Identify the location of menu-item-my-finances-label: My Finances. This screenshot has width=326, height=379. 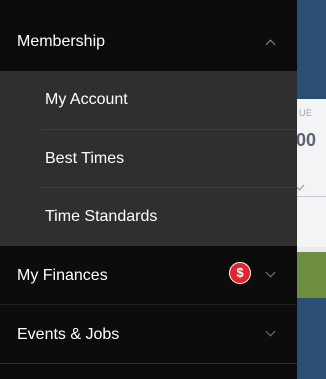
(62, 275).